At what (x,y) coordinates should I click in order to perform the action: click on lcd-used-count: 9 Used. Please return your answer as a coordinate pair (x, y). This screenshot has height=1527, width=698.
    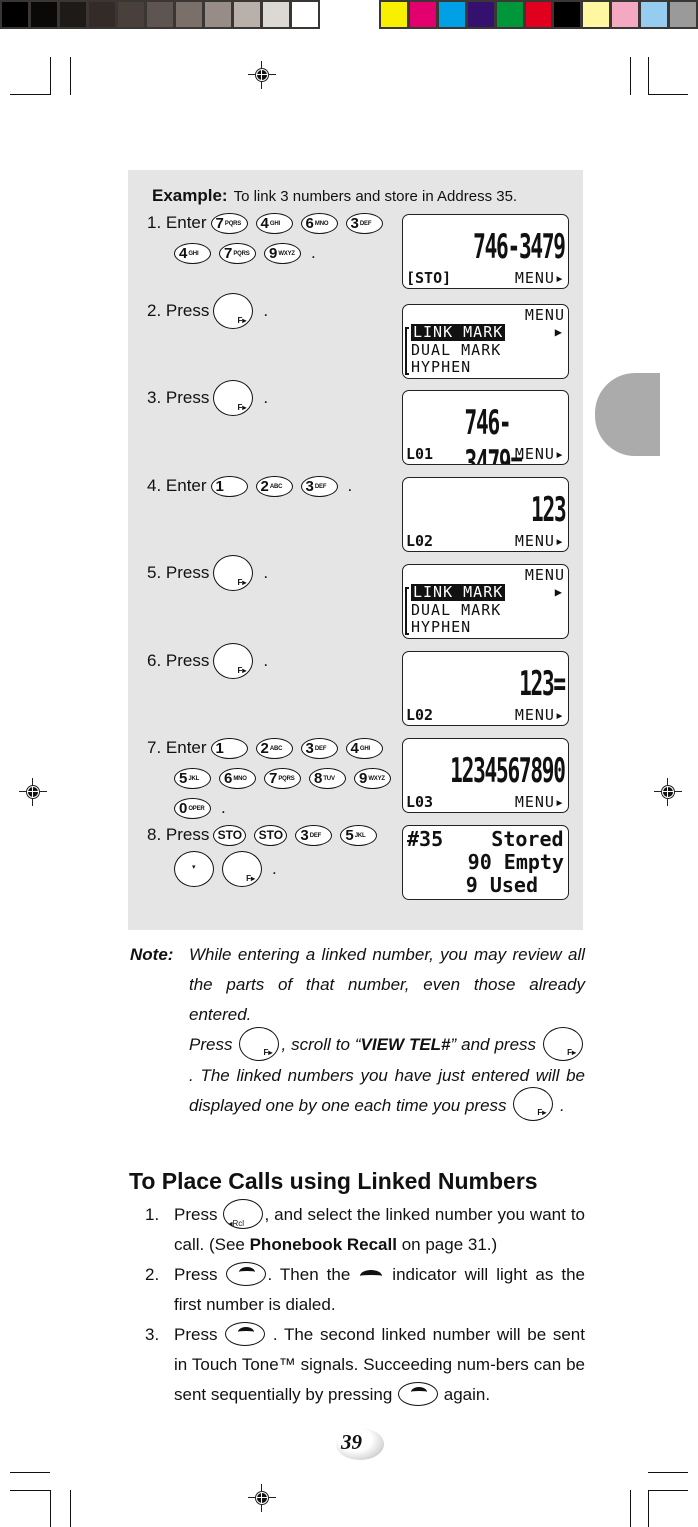
    Looking at the image, I should click on (501, 885).